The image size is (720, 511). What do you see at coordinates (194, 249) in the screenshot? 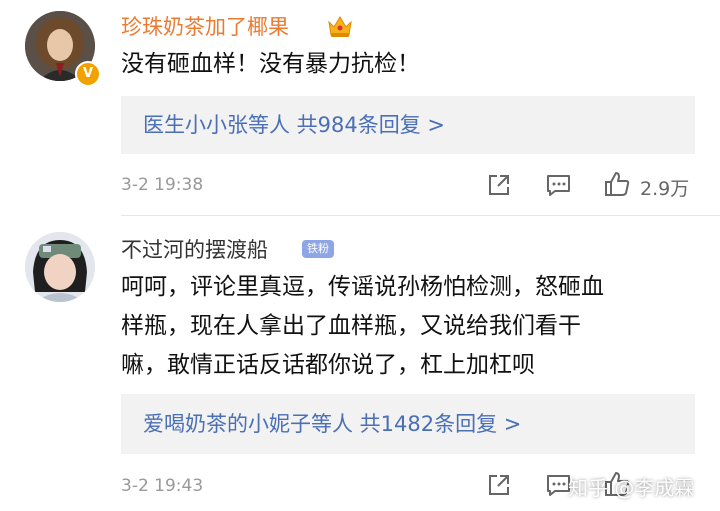
I see `comment-username: 不过河的摆渡船` at bounding box center [194, 249].